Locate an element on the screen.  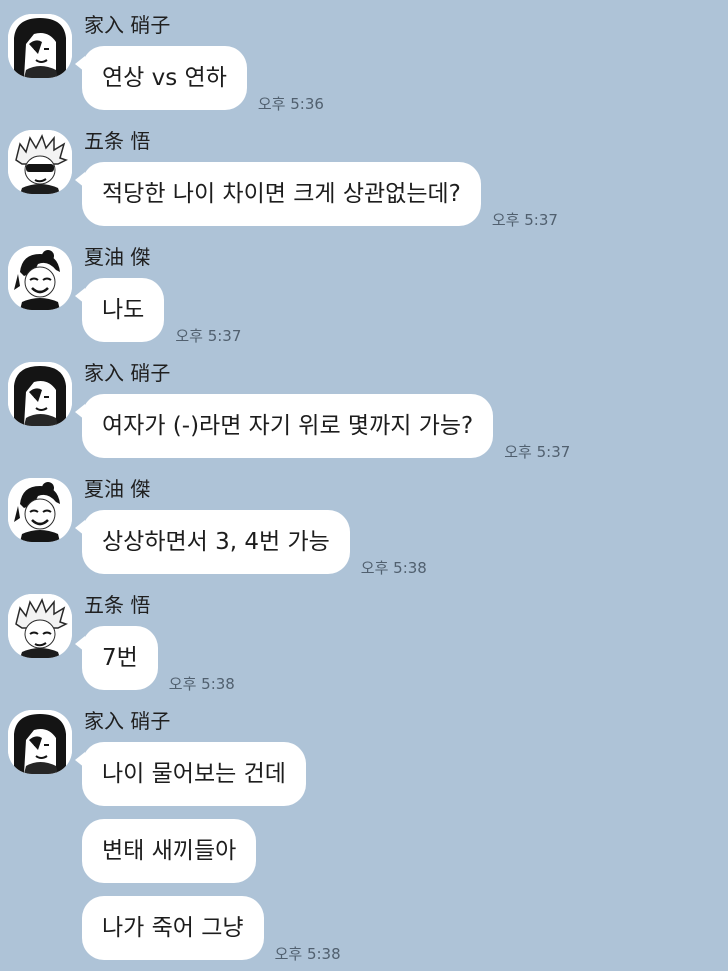
message-group-shoko: 家入 硝子 연상 vs 연하 오후 5:36 is located at coordinates (364, 62).